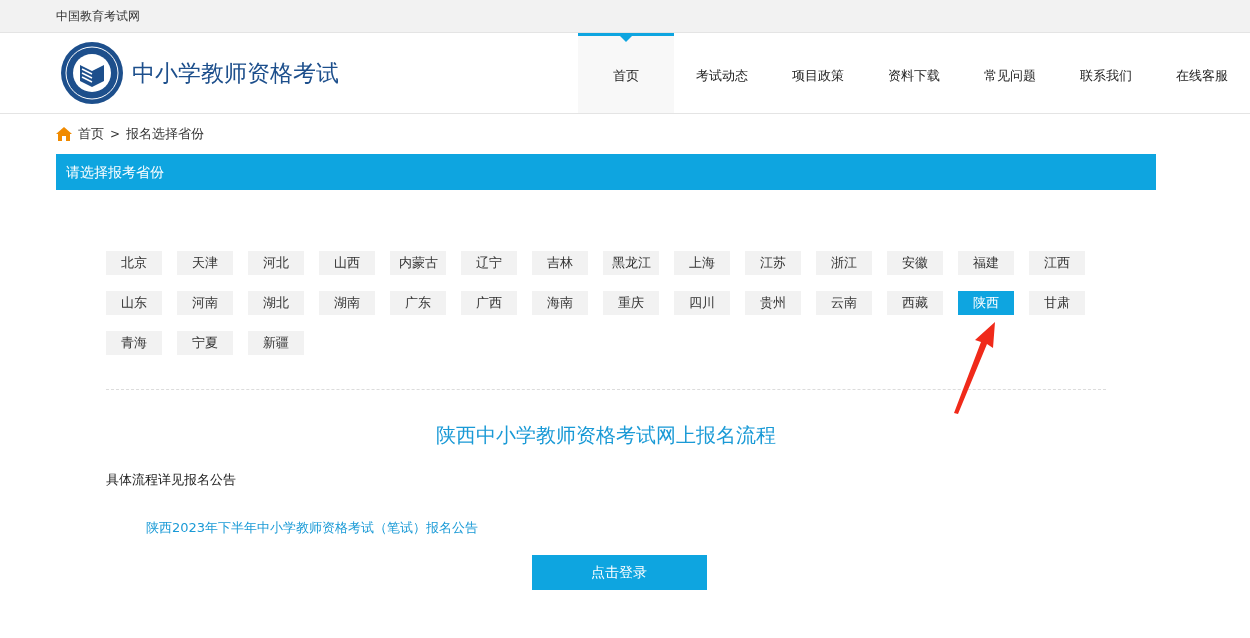 This screenshot has height=638, width=1250. Describe the element at coordinates (92, 73) in the screenshot. I see `logo-icon` at that location.